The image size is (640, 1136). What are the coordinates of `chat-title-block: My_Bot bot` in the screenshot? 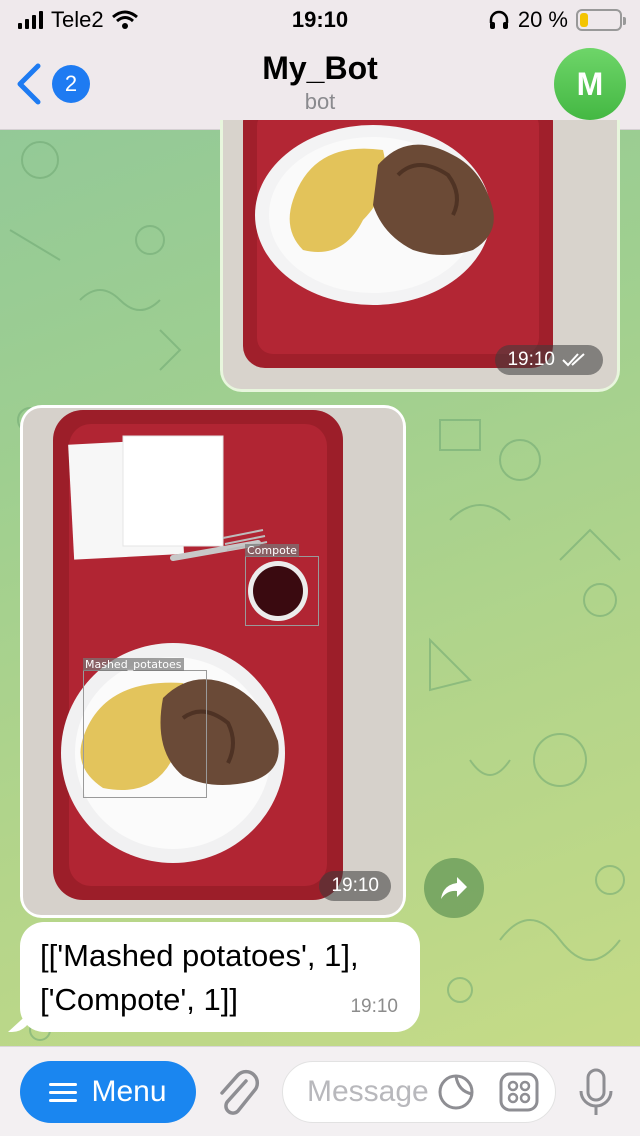 It's located at (320, 82).